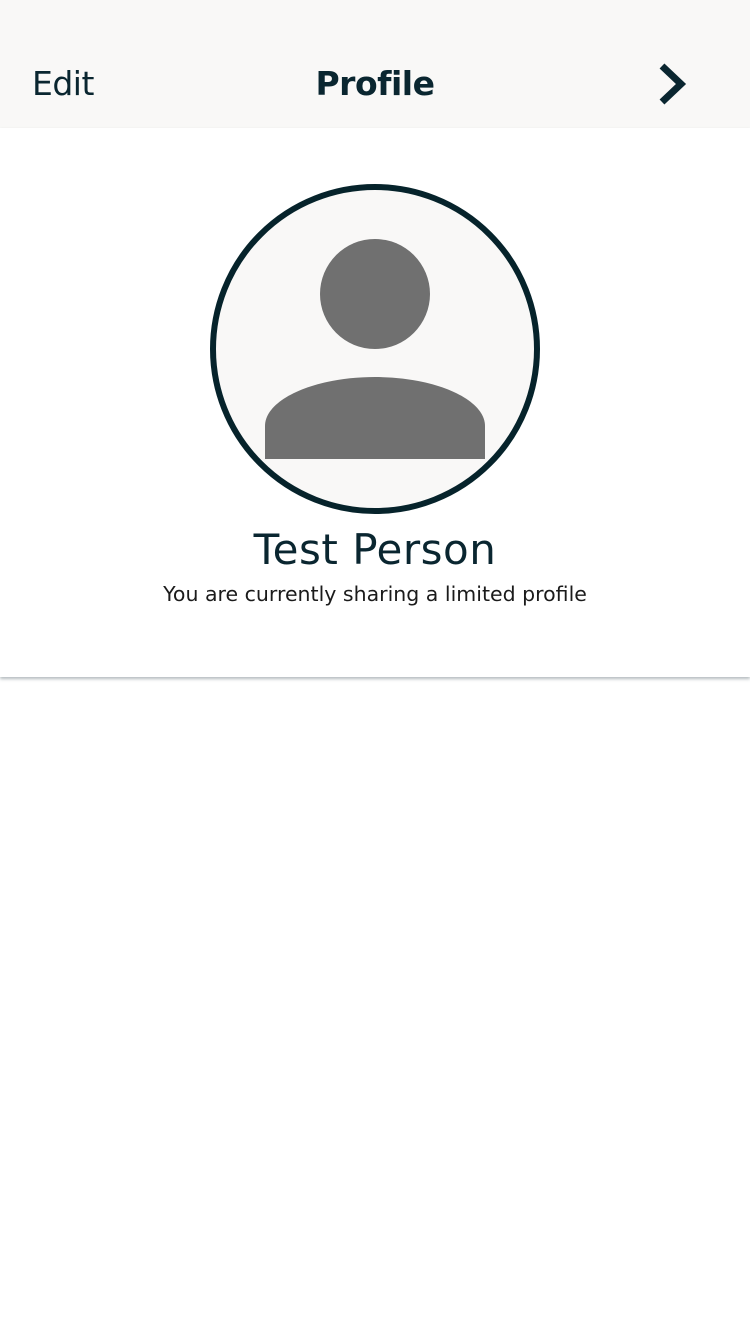 This screenshot has width=750, height=1334. I want to click on avatar, so click(375, 349).